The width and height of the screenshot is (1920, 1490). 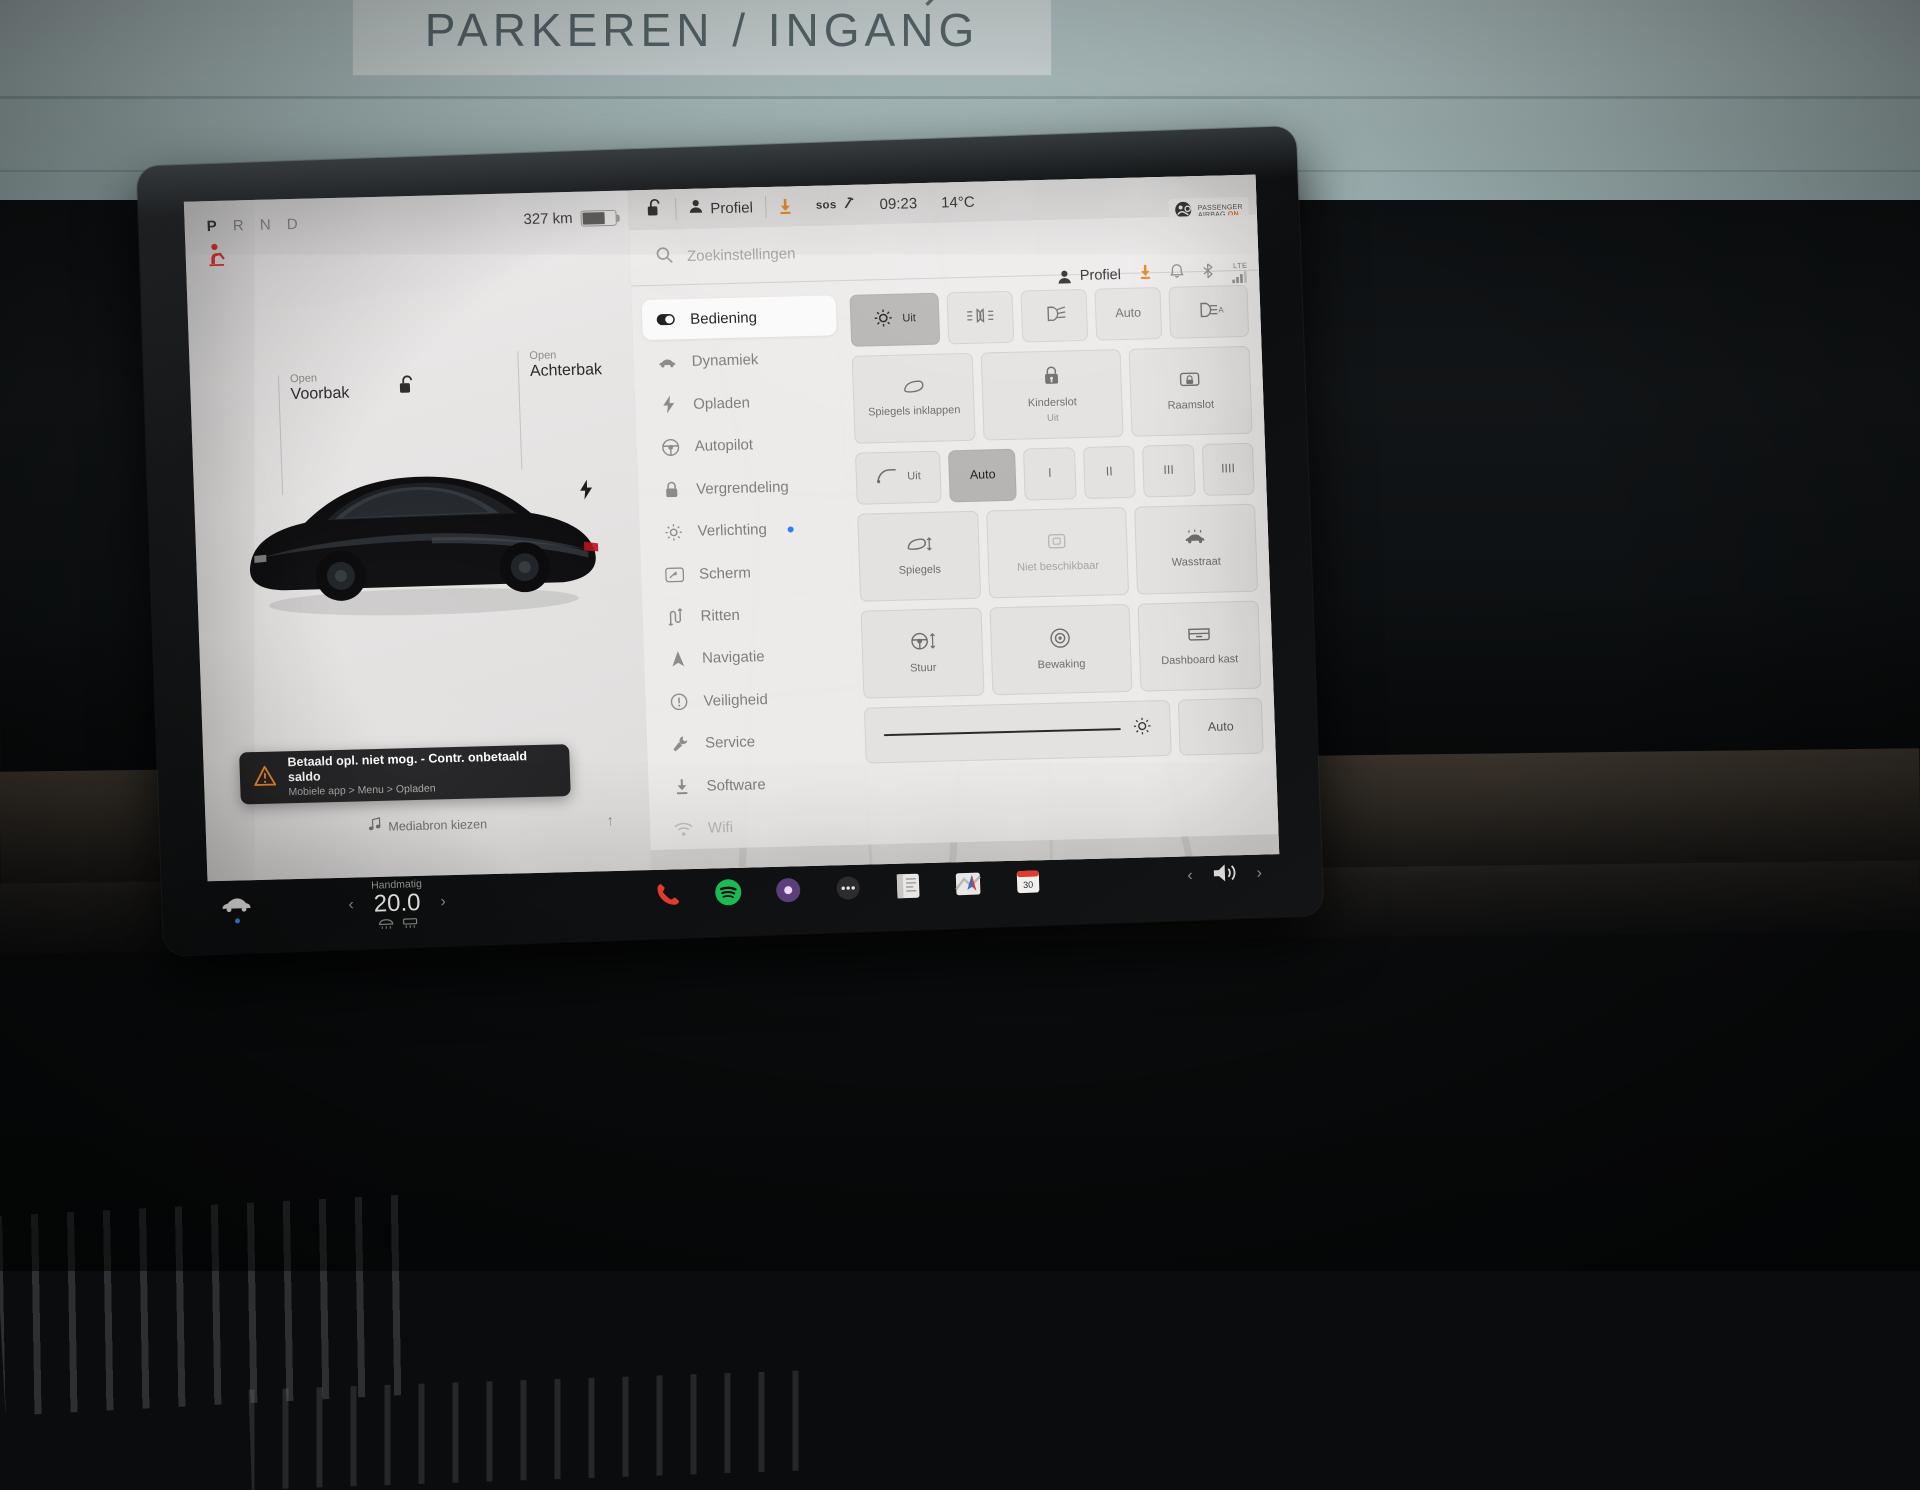 What do you see at coordinates (898, 478) in the screenshot?
I see `wipers-off-button: Uit` at bounding box center [898, 478].